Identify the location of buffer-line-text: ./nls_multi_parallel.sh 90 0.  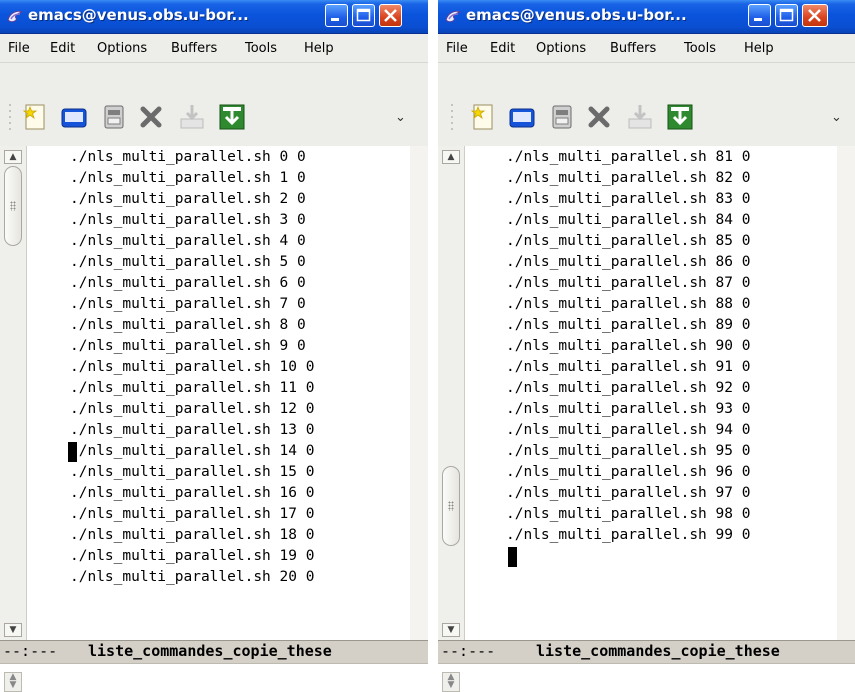
(628, 346).